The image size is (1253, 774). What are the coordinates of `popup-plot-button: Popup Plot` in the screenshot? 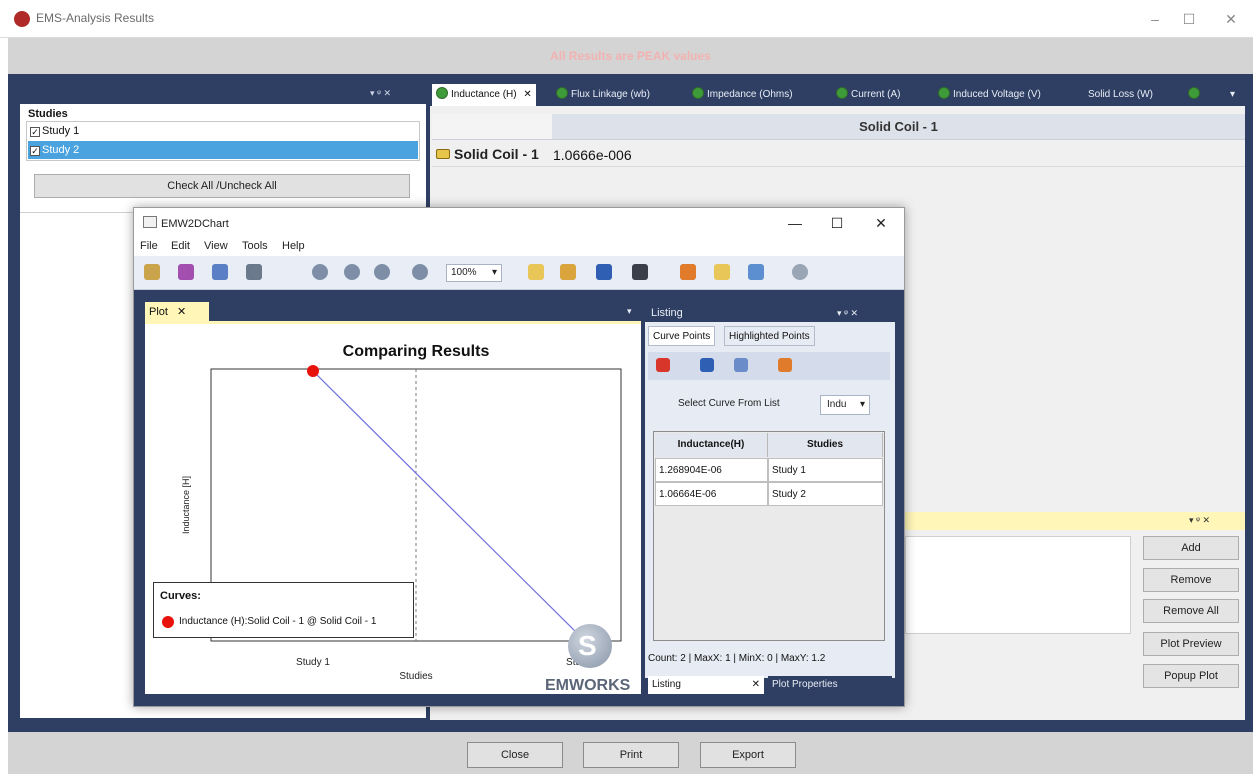 It's located at (1191, 676).